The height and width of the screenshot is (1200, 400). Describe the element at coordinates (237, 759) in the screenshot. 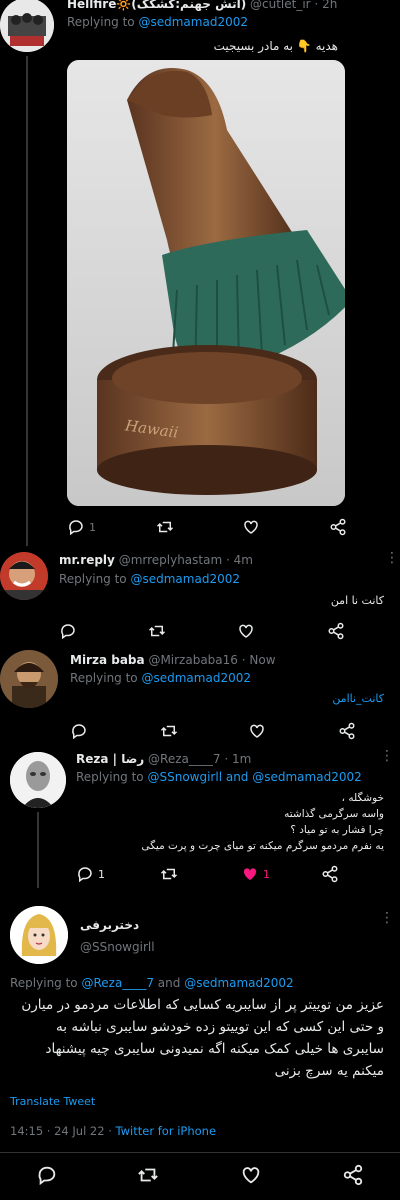

I see `timestamp: · 1m` at that location.